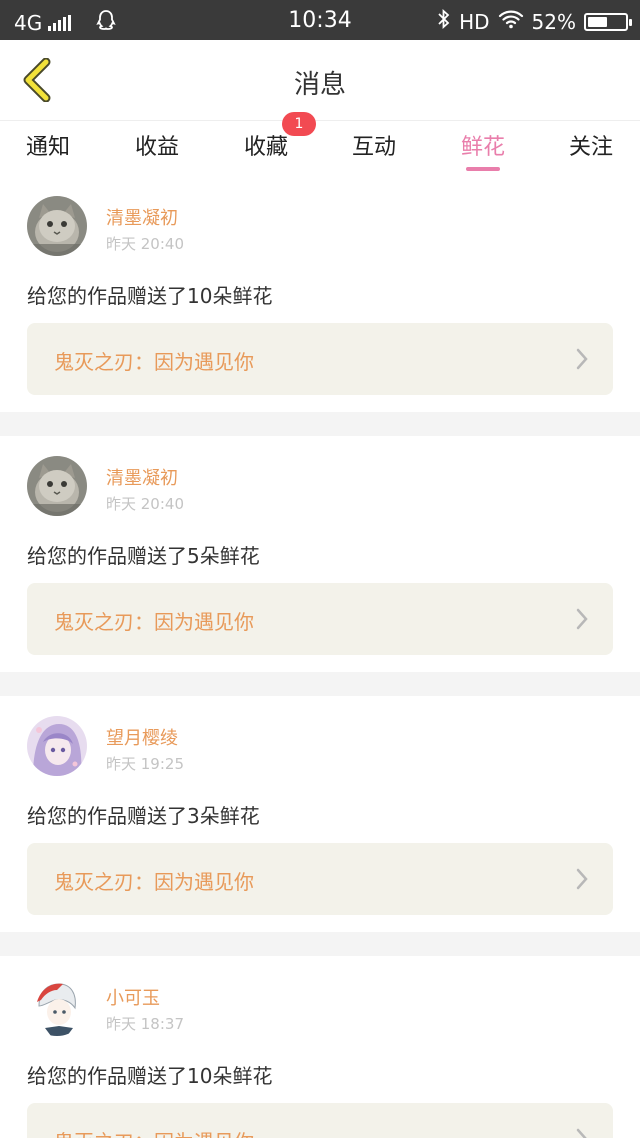  I want to click on message-text: 给您的作品赠送了5朵鲜花, so click(143, 556).